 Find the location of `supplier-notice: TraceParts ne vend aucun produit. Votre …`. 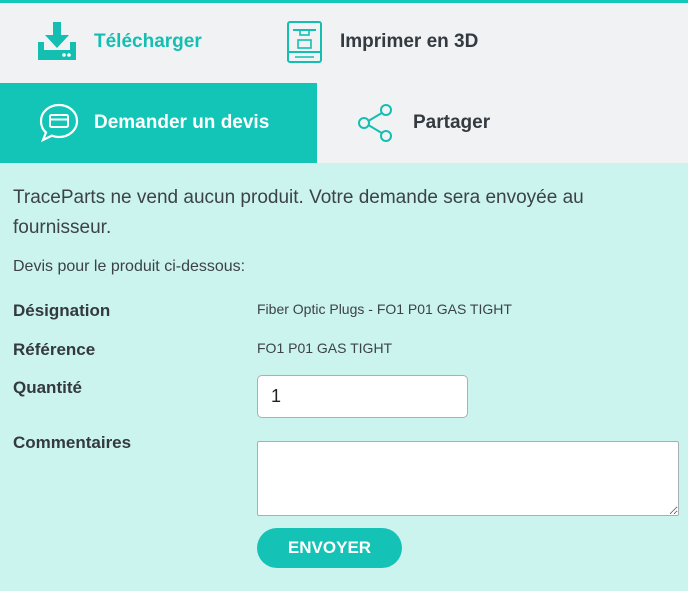

supplier-notice: TraceParts ne vend aucun produit. Votre … is located at coordinates (298, 212).